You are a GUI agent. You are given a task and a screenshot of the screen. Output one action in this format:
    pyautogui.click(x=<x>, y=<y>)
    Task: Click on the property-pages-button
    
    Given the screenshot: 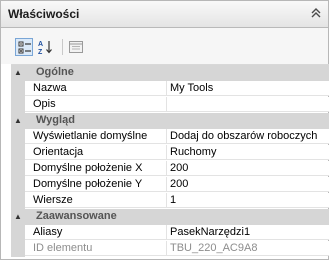 What is the action you would take?
    pyautogui.click(x=76, y=47)
    